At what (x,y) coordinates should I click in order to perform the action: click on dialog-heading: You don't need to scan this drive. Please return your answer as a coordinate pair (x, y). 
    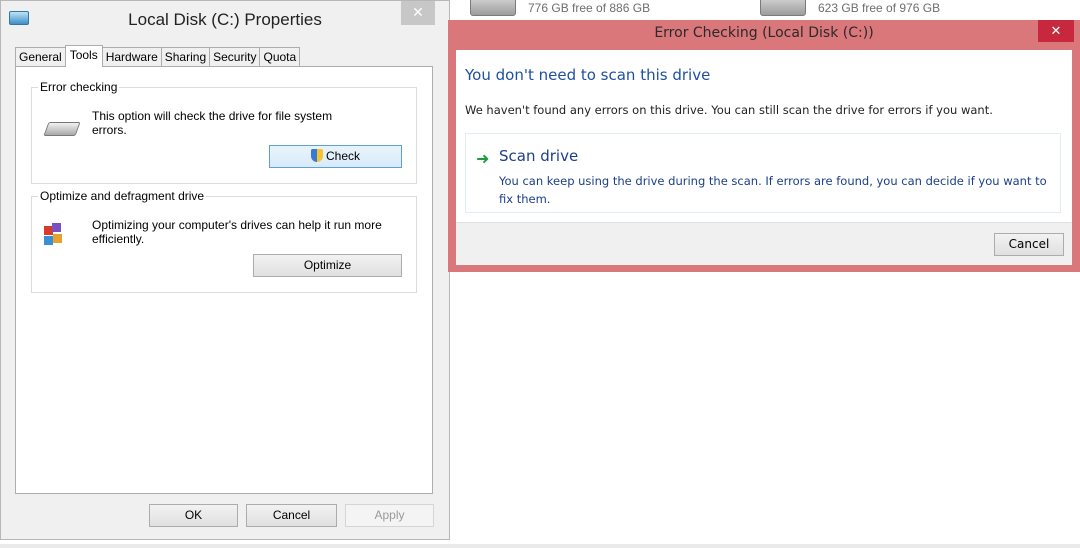
    Looking at the image, I should click on (588, 75).